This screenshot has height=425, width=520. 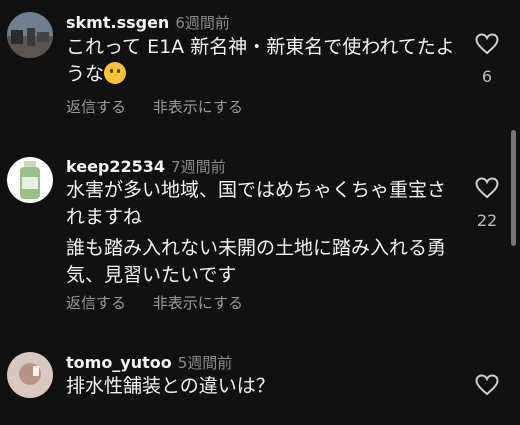 I want to click on comment-header: skmt.ssgen 6週間前, so click(x=148, y=22).